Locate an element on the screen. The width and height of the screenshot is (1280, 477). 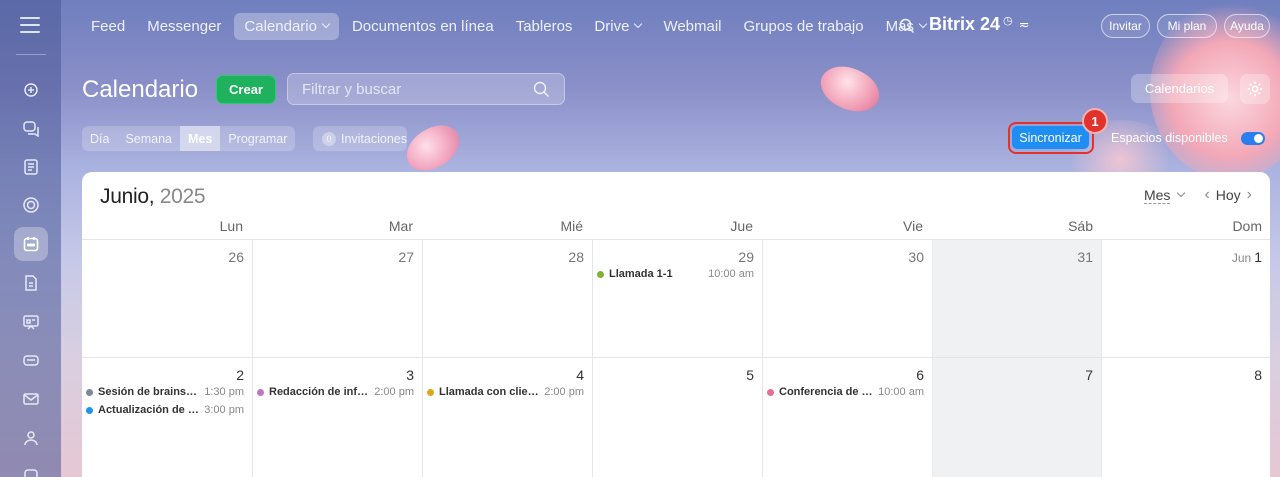
nav-calendar: Calendario is located at coordinates (286, 26).